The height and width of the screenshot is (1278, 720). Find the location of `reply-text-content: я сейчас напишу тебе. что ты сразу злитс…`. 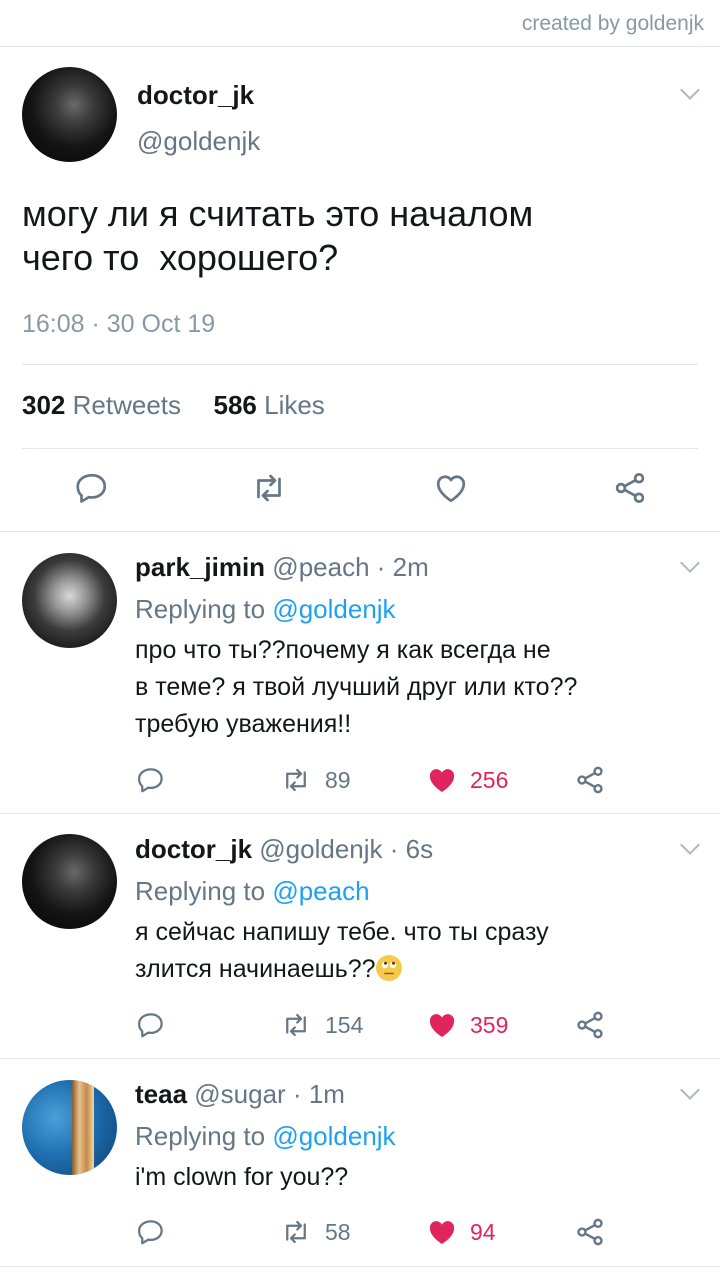

reply-text-content: я сейчас напишу тебе. что ты сразу злитс… is located at coordinates (342, 950).